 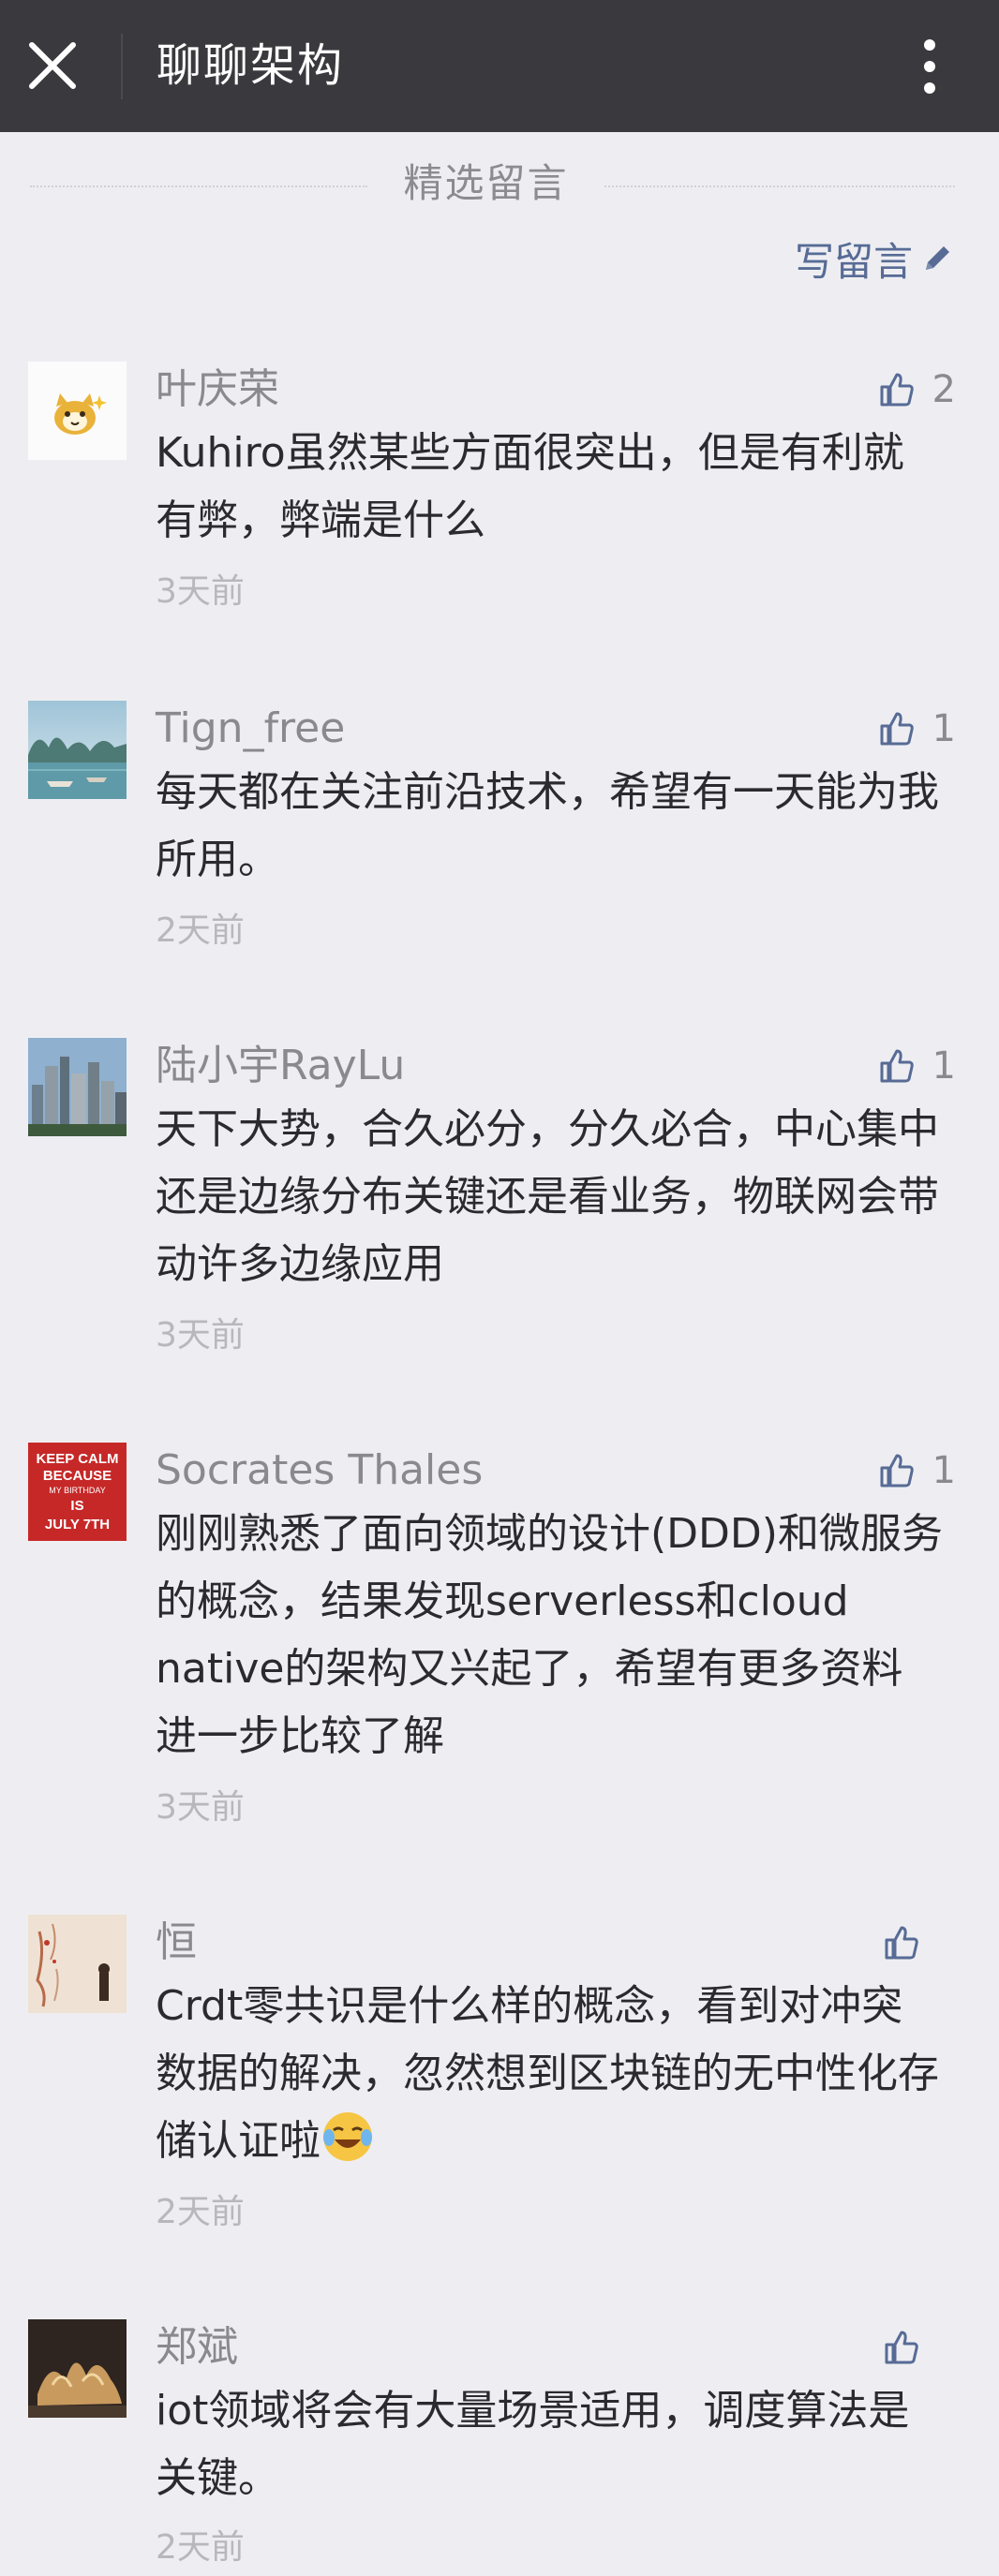 What do you see at coordinates (533, 2444) in the screenshot?
I see `comment-text: iot领域将会有大量场景适用，调度算法是关键。` at bounding box center [533, 2444].